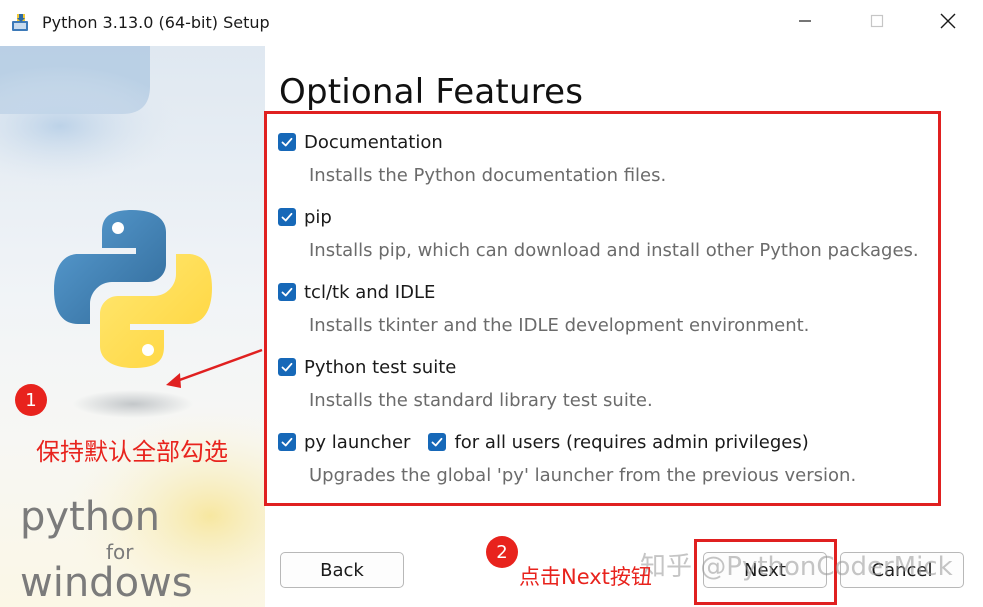 This screenshot has height=607, width=983. I want to click on close-button, so click(948, 23).